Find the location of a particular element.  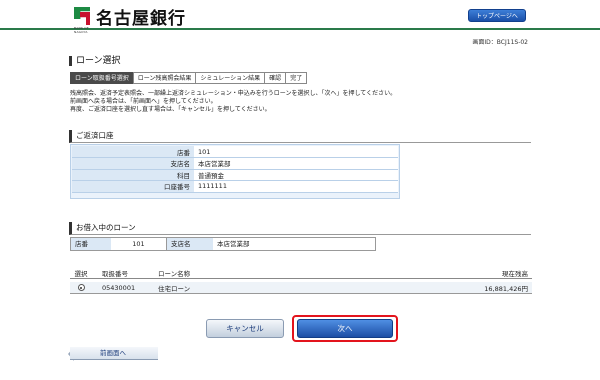

bank-logo: BANK OF NAGOYA 名古屋銀行 is located at coordinates (130, 19).